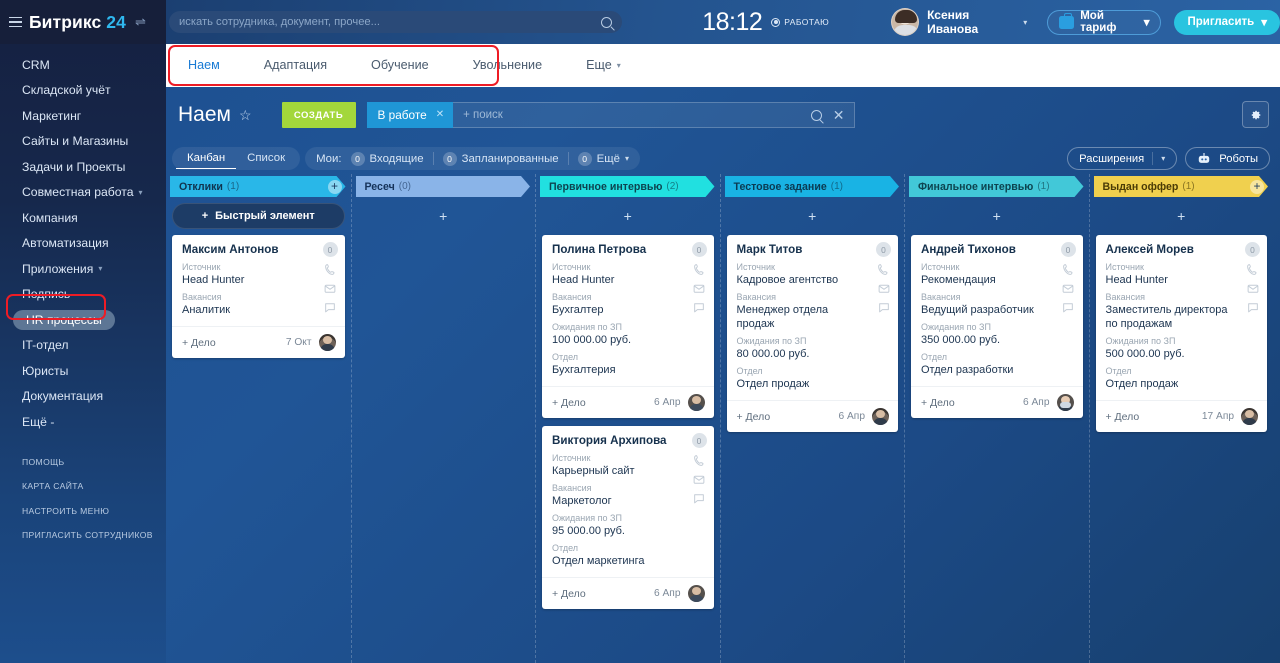 The width and height of the screenshot is (1280, 663). Describe the element at coordinates (443, 186) in the screenshot. I see `column-header: Ресеч (0)` at that location.